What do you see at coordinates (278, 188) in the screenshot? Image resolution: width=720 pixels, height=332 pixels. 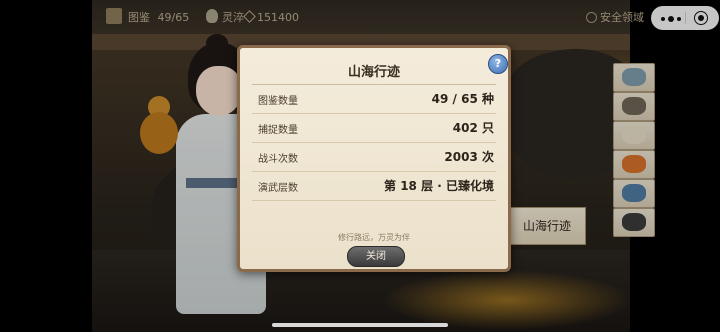 I see `stat-label: 演武层数` at bounding box center [278, 188].